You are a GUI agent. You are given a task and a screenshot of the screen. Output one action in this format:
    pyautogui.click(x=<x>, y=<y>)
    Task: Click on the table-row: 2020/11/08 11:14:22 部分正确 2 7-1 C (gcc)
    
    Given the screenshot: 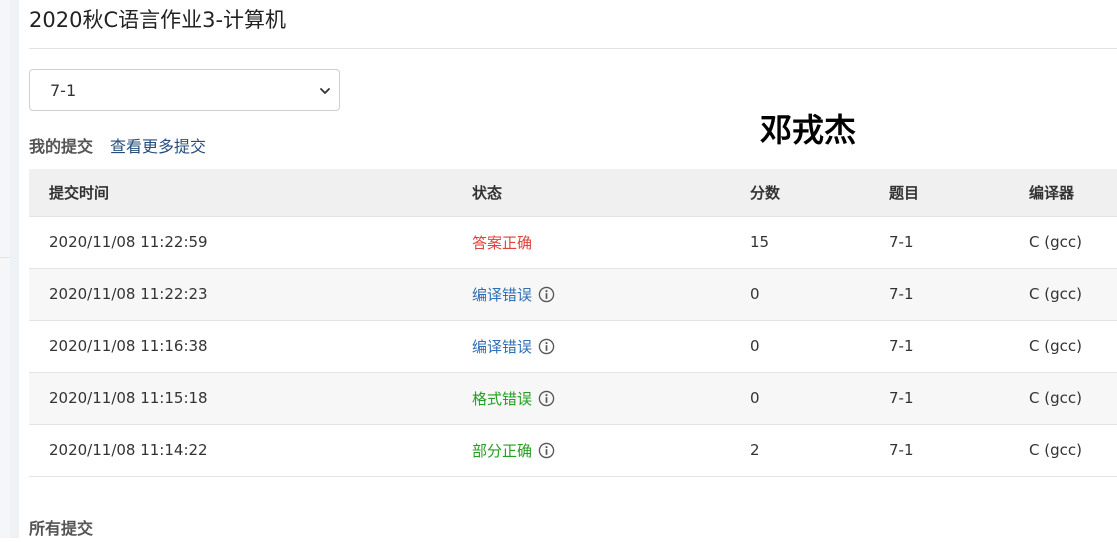 What is the action you would take?
    pyautogui.click(x=573, y=450)
    